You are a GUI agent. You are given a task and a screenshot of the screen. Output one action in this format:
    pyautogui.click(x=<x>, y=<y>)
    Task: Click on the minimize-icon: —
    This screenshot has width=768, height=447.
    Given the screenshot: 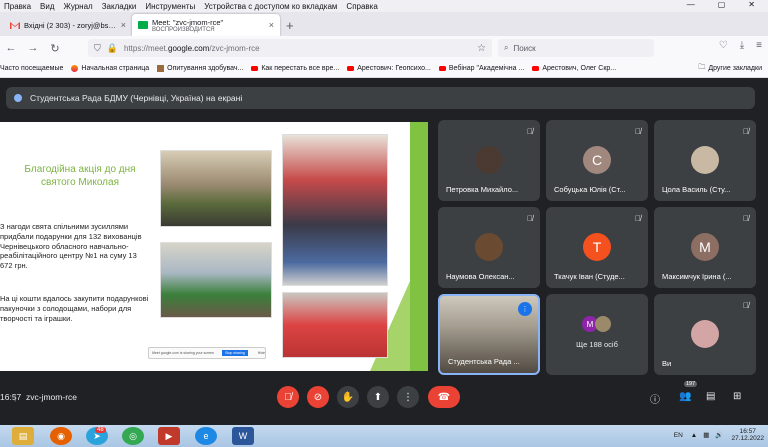 What is the action you would take?
    pyautogui.click(x=691, y=4)
    